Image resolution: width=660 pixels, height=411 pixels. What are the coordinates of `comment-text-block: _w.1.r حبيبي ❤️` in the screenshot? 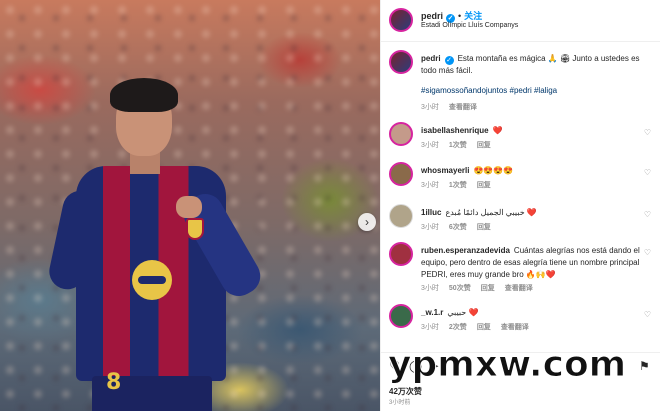 It's located at (537, 313).